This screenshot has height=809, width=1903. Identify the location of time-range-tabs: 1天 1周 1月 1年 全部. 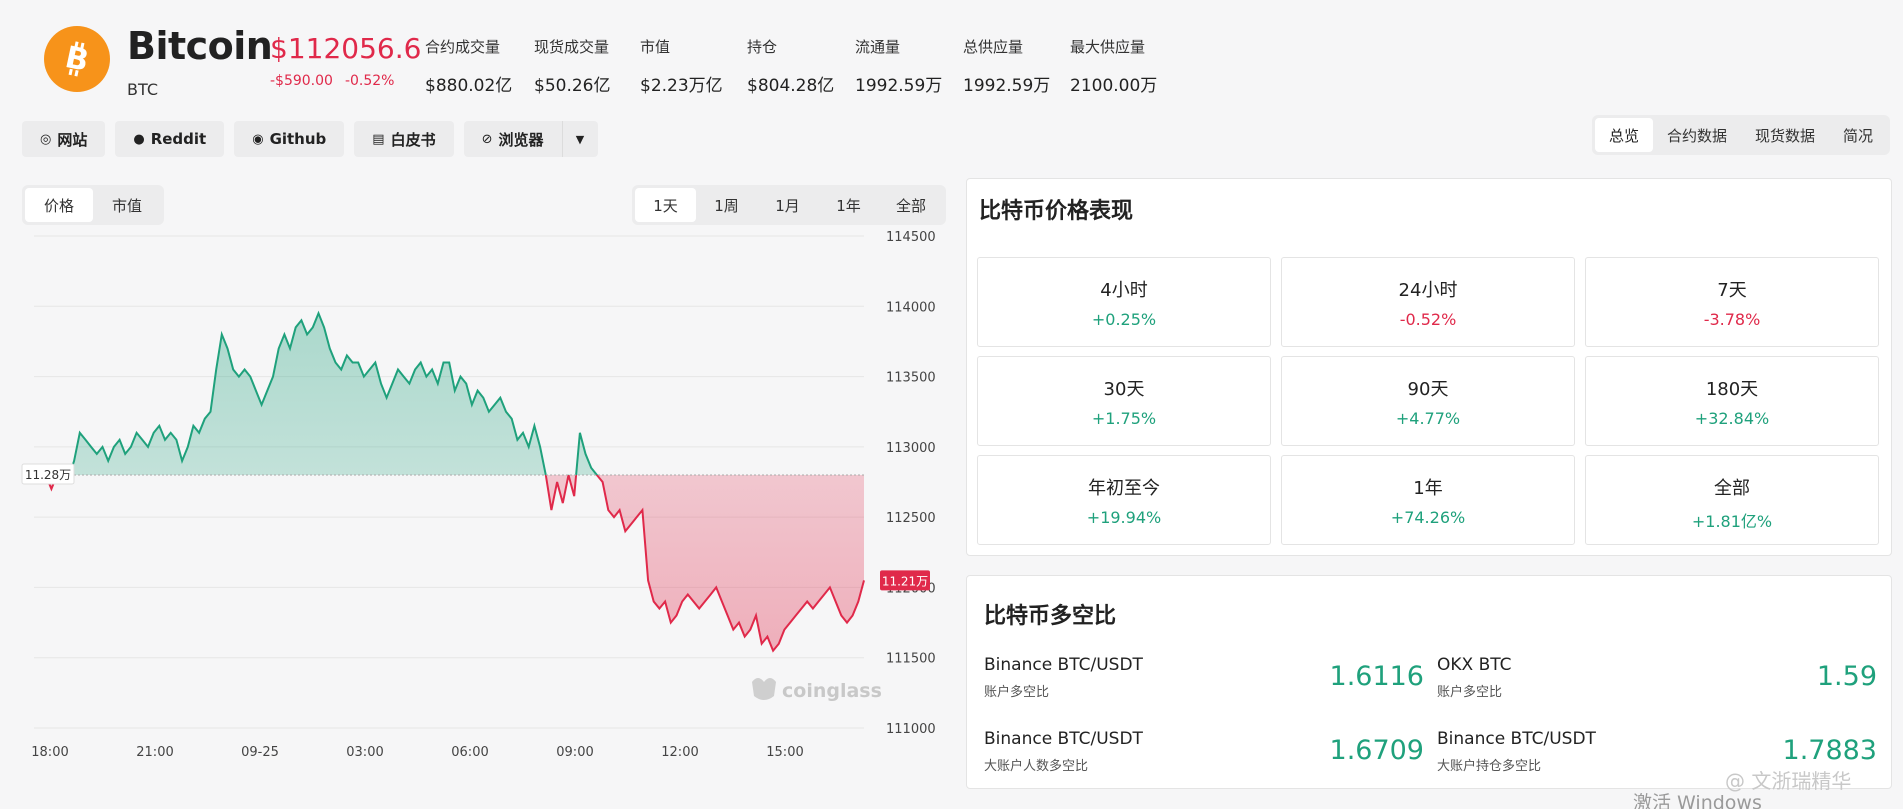
(789, 205).